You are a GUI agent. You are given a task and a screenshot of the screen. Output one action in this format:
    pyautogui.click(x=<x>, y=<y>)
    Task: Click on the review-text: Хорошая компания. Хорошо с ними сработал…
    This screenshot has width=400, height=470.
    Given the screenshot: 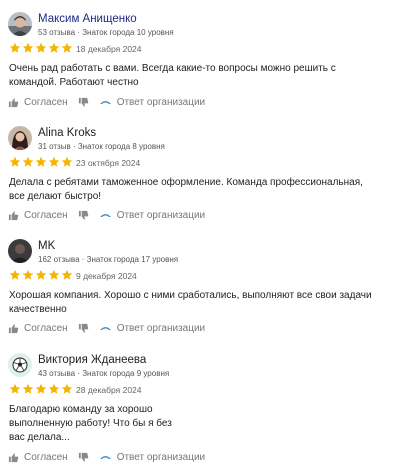 What is the action you would take?
    pyautogui.click(x=190, y=302)
    